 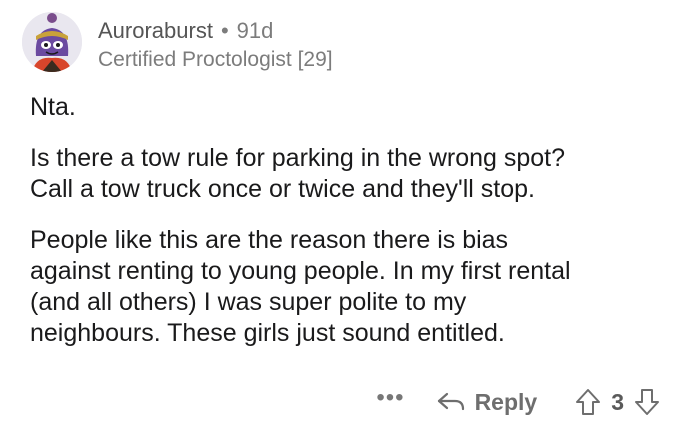 I want to click on comment-actions: ••• Reply 3, so click(x=518, y=402).